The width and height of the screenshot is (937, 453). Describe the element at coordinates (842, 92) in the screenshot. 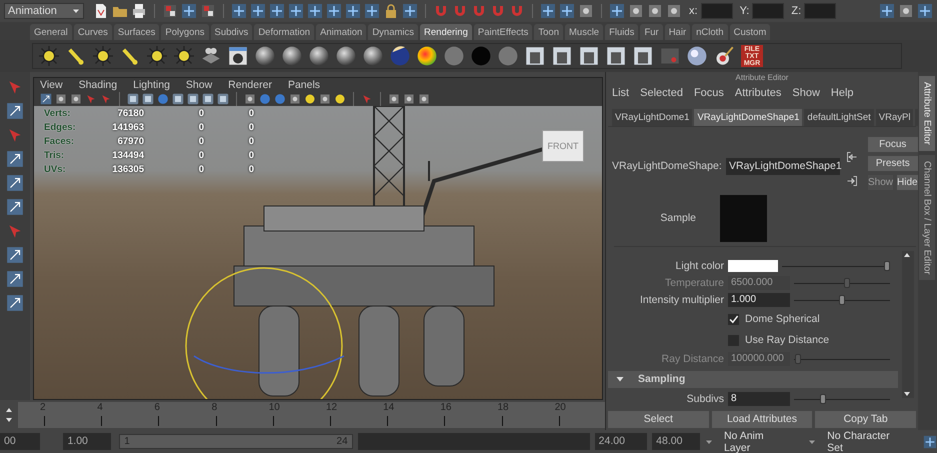

I see `menu-item: Help` at that location.